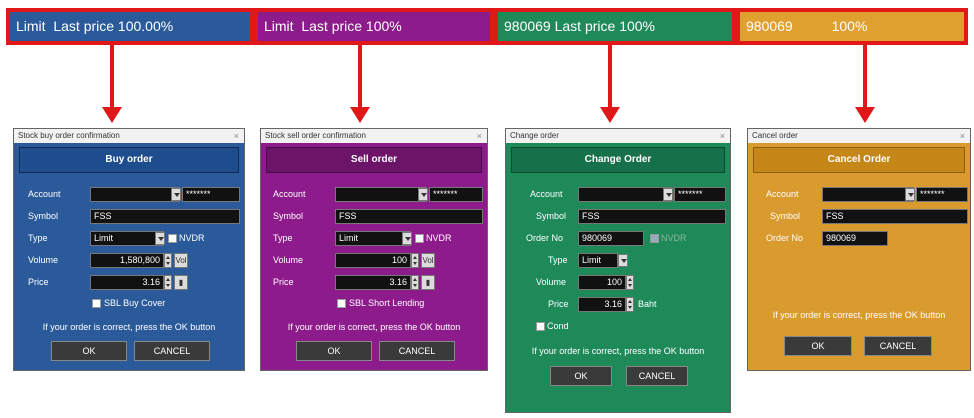 This screenshot has height=418, width=974. I want to click on change-window-title: Change order, so click(534, 135).